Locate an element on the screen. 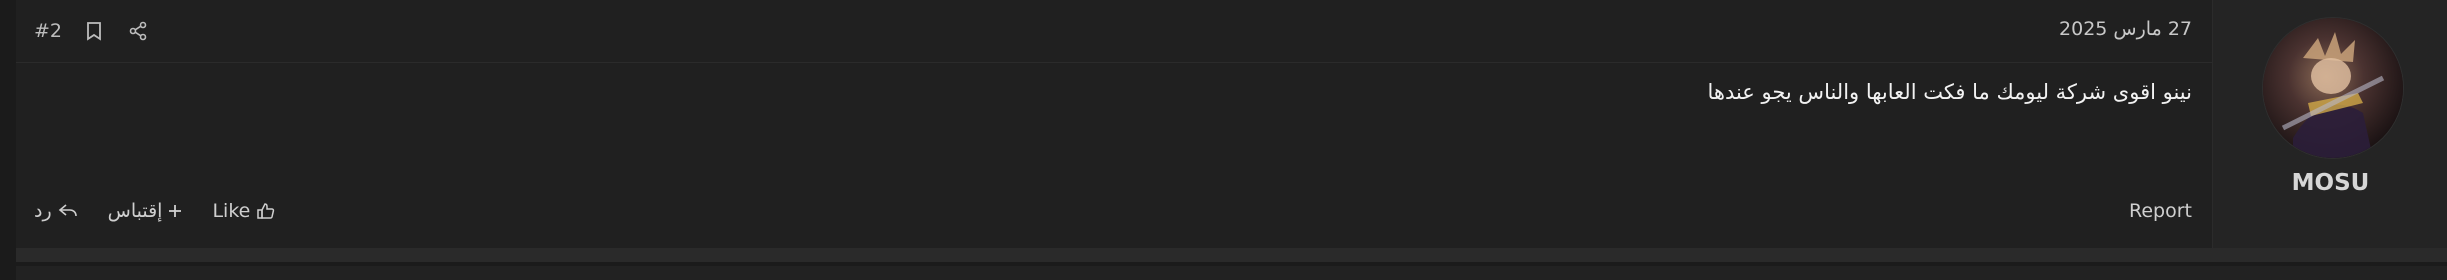 This screenshot has width=2447, height=280. avatar is located at coordinates (2333, 88).